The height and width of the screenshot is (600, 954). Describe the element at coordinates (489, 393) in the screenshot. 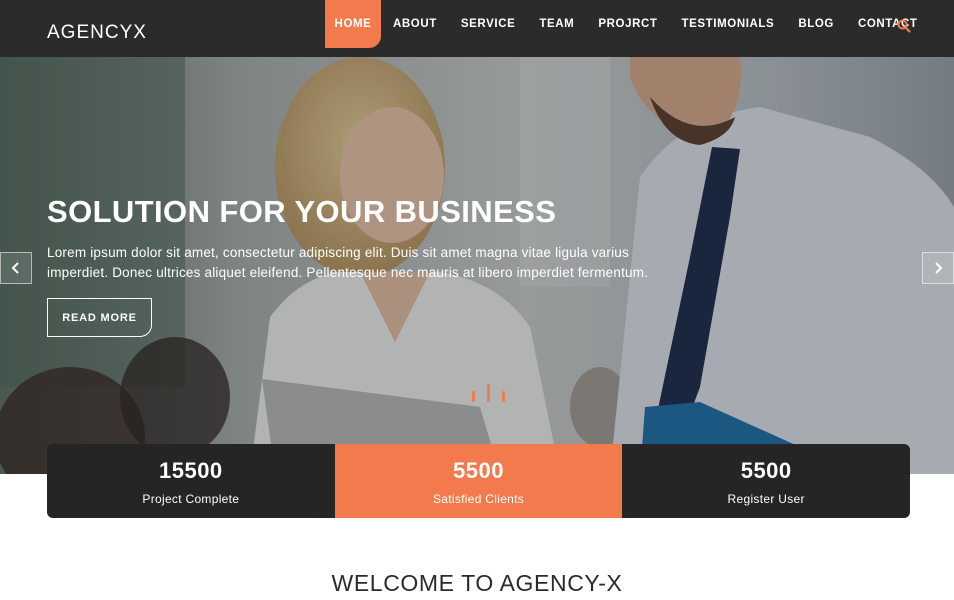

I see `slider-indicators` at that location.